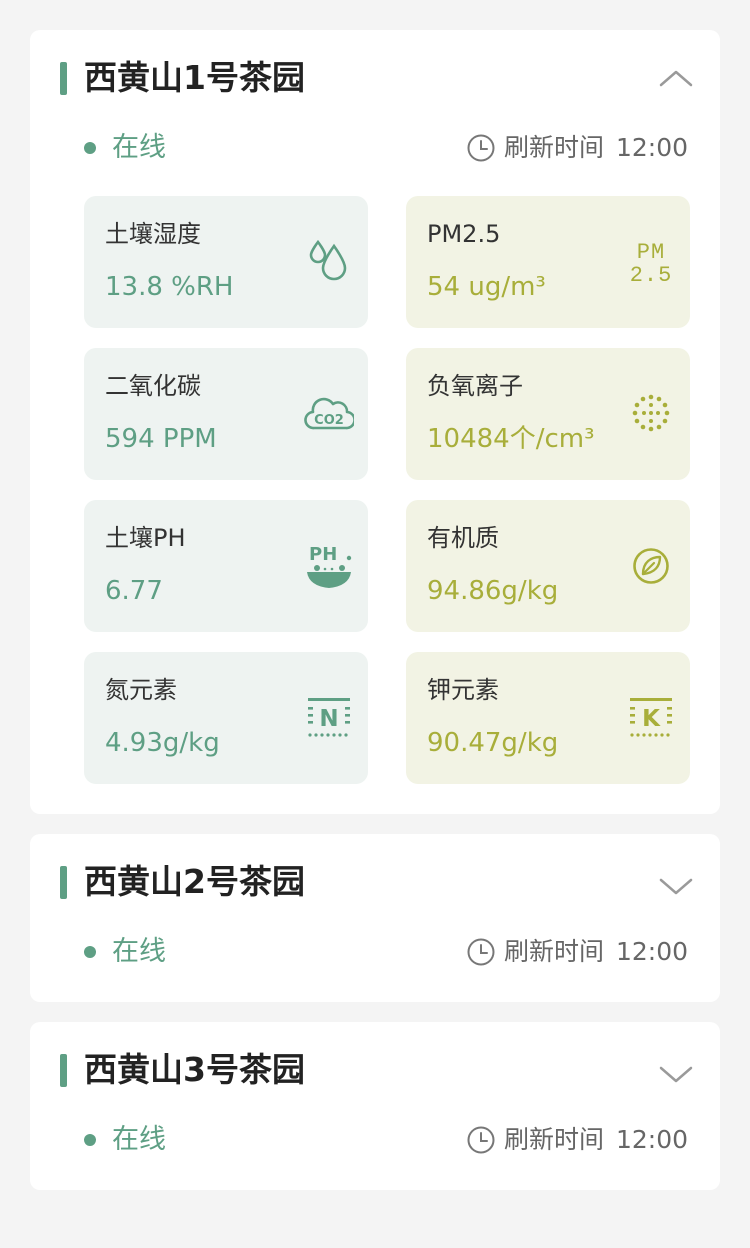  What do you see at coordinates (194, 881) in the screenshot?
I see `garden-title: 西黄山2号茶园` at bounding box center [194, 881].